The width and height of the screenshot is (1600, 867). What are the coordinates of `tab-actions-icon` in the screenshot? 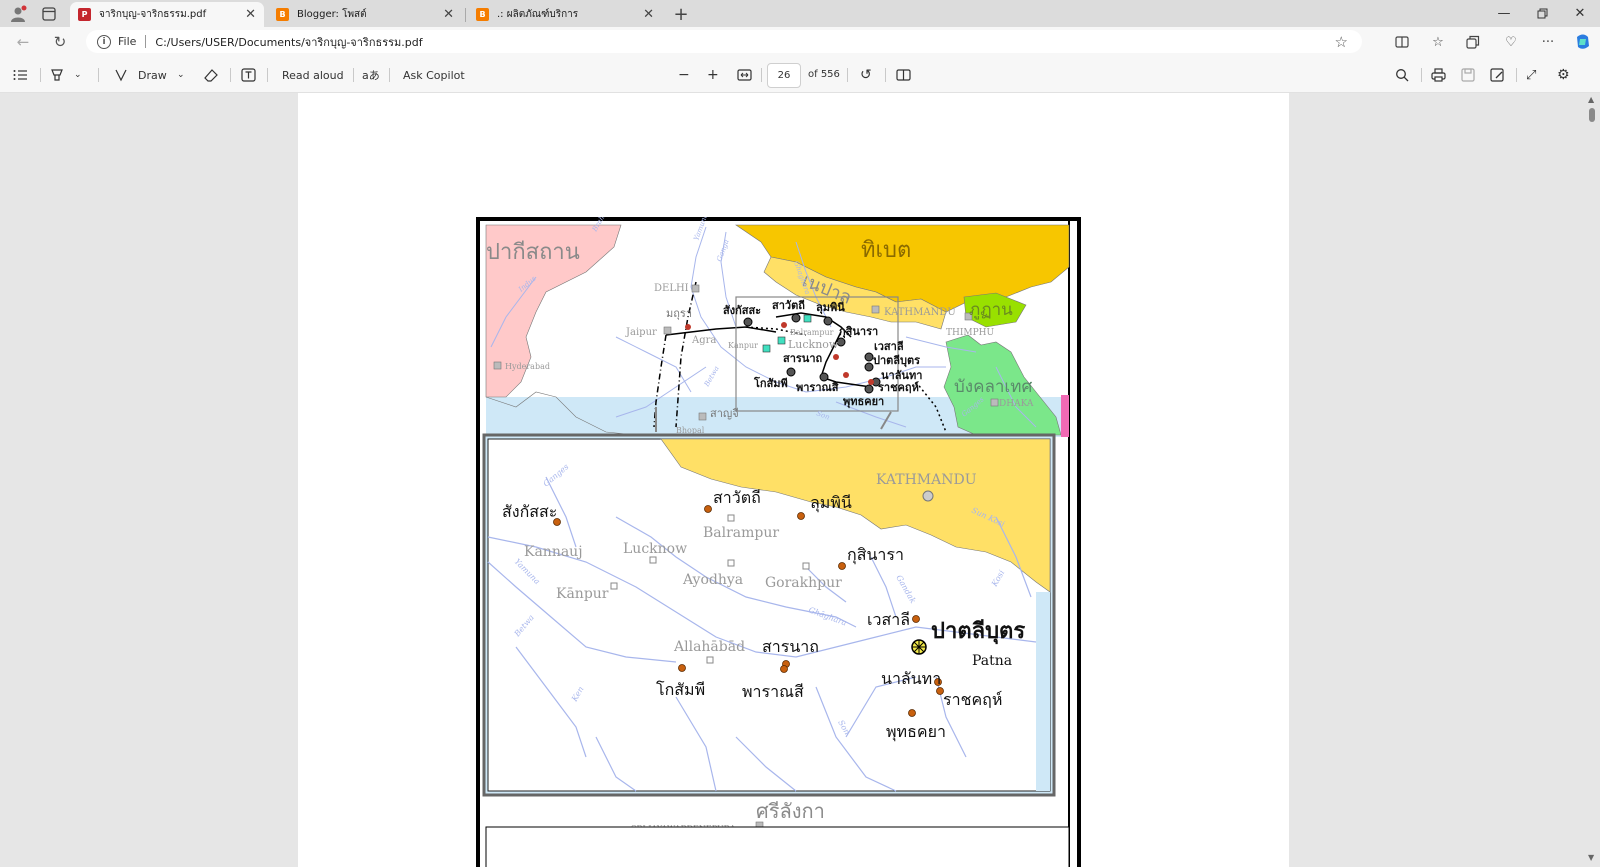 It's located at (49, 14).